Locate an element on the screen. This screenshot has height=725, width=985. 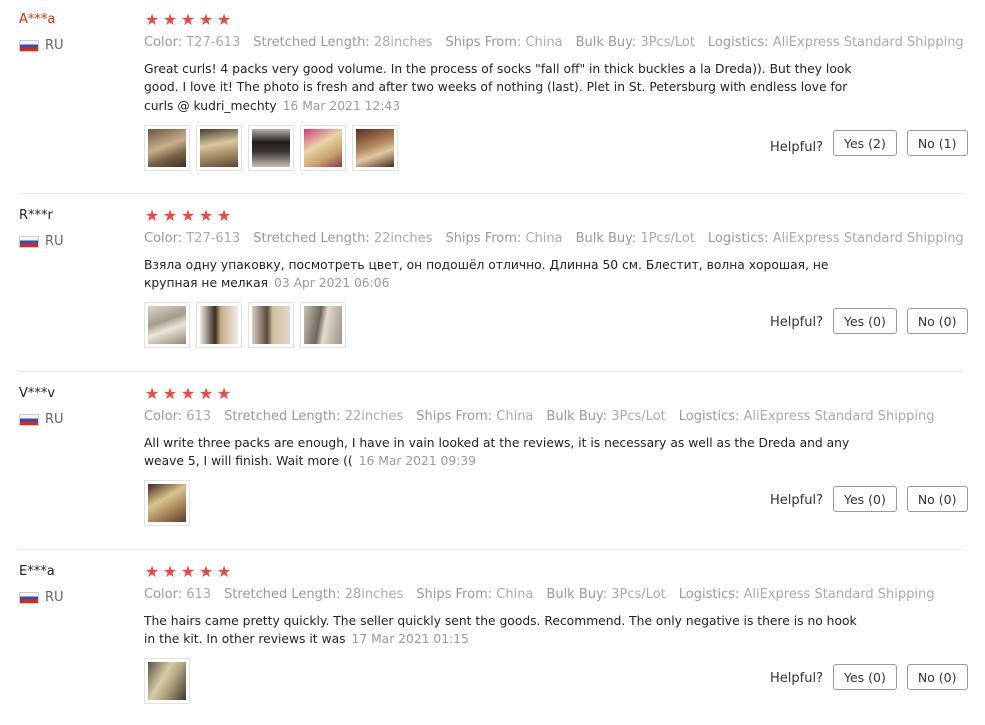
star-rating: ★ ★ ★ ★ ★ is located at coordinates (188, 216).